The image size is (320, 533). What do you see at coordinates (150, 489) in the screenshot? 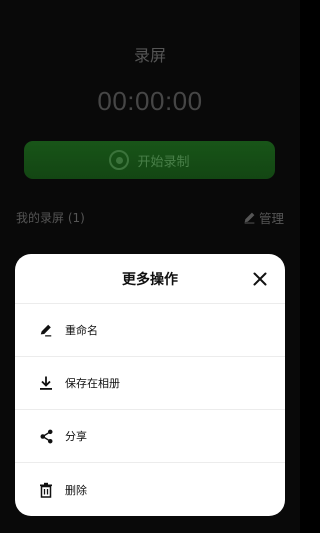
I see `action-delete: 删除` at bounding box center [150, 489].